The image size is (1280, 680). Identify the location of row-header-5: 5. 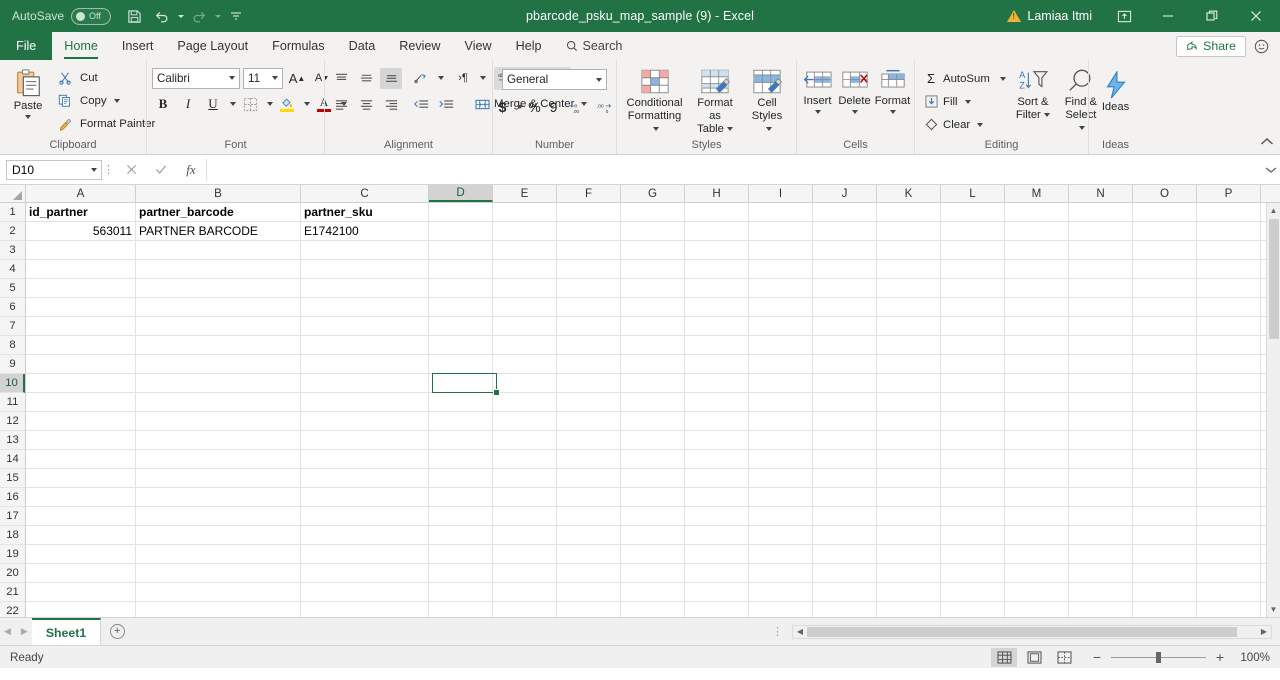
(12, 288).